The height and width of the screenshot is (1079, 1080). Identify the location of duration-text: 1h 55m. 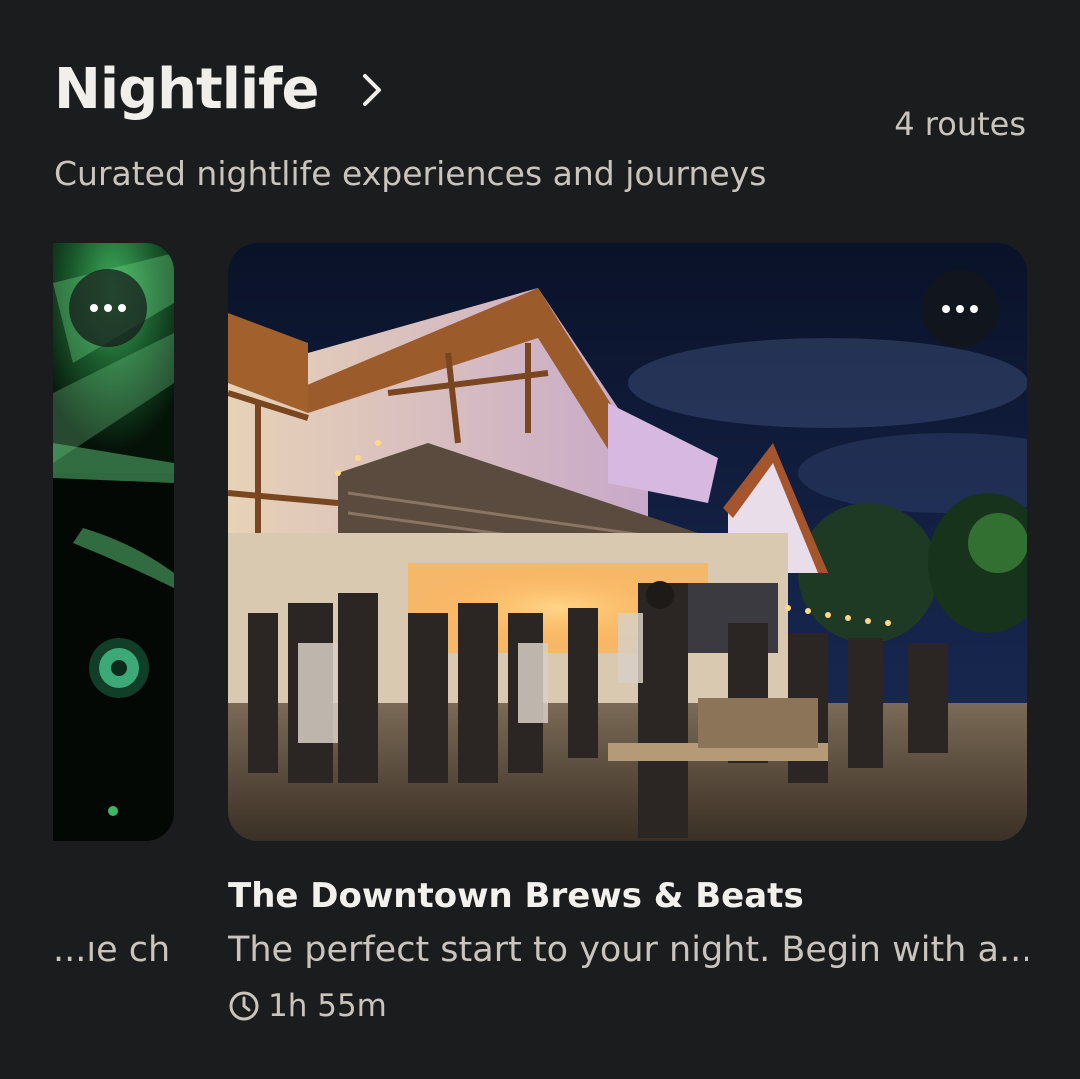
(327, 1006).